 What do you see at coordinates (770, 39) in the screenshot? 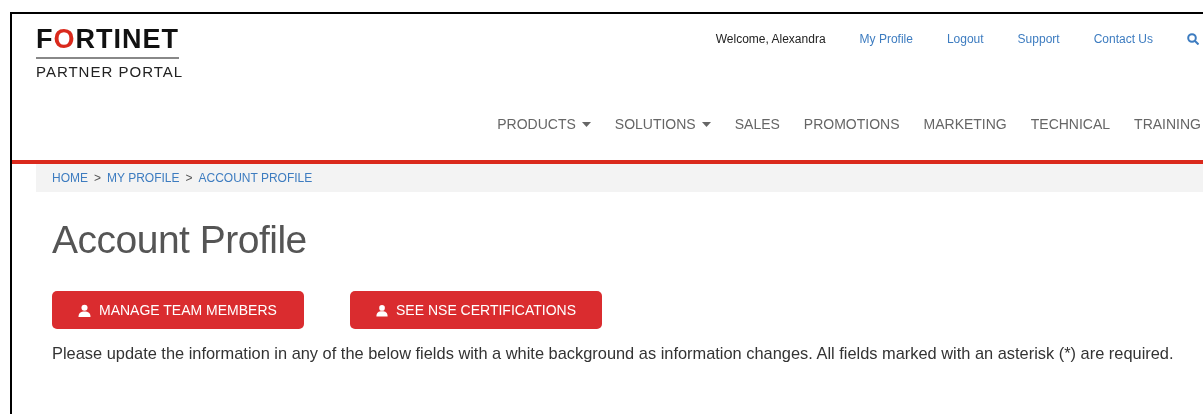
I see `welcome-text: Welcome, Alexandra` at bounding box center [770, 39].